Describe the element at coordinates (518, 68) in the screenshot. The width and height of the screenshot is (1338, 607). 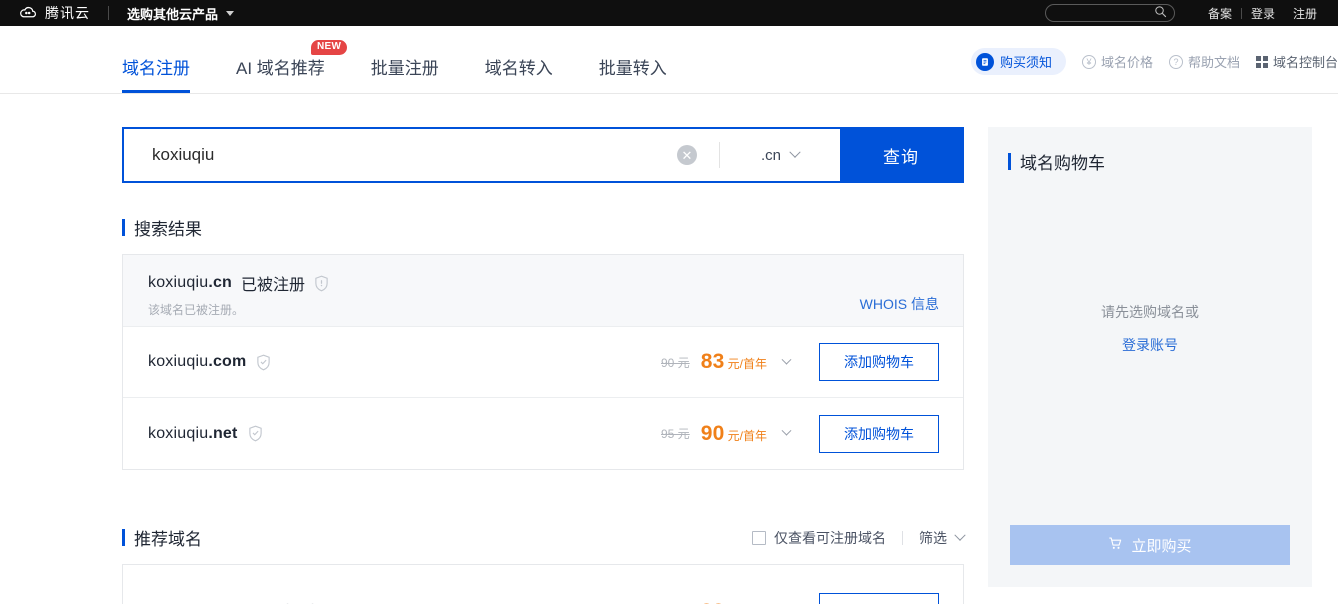
I see `tab-label: 域名转入` at that location.